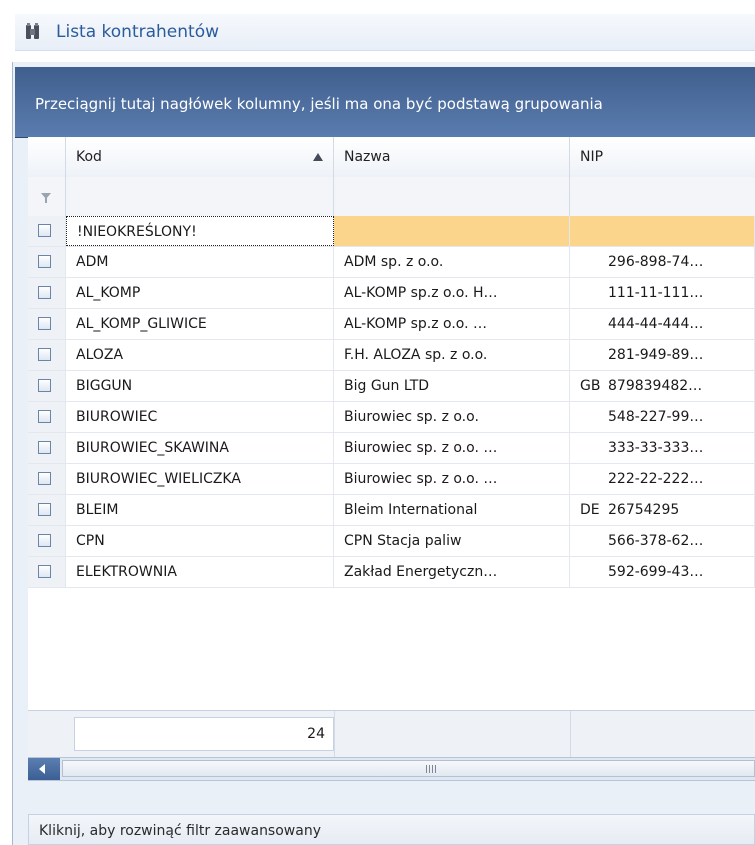 The image size is (755, 845). I want to click on cell-kod: BIUROWIEC_WIELICZKA, so click(200, 479).